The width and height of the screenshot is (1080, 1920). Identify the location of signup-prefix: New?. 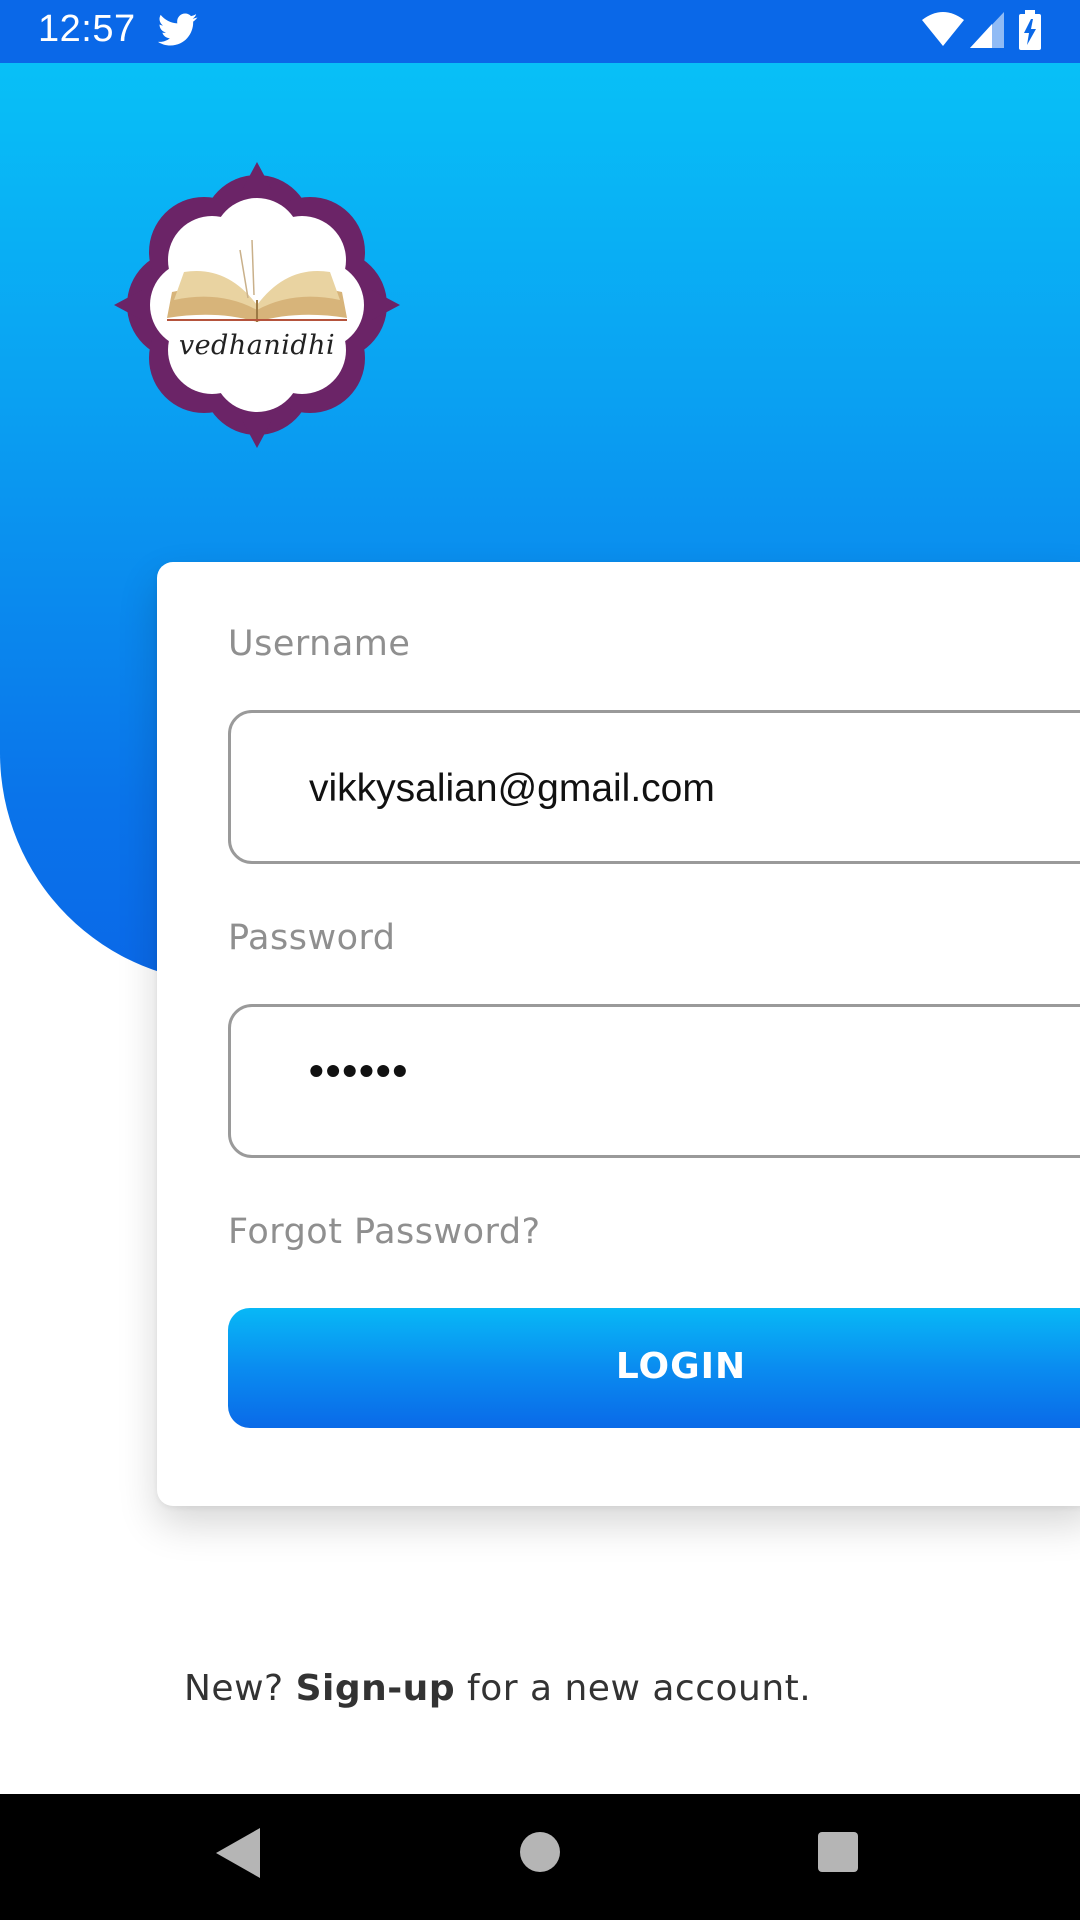
(240, 1688).